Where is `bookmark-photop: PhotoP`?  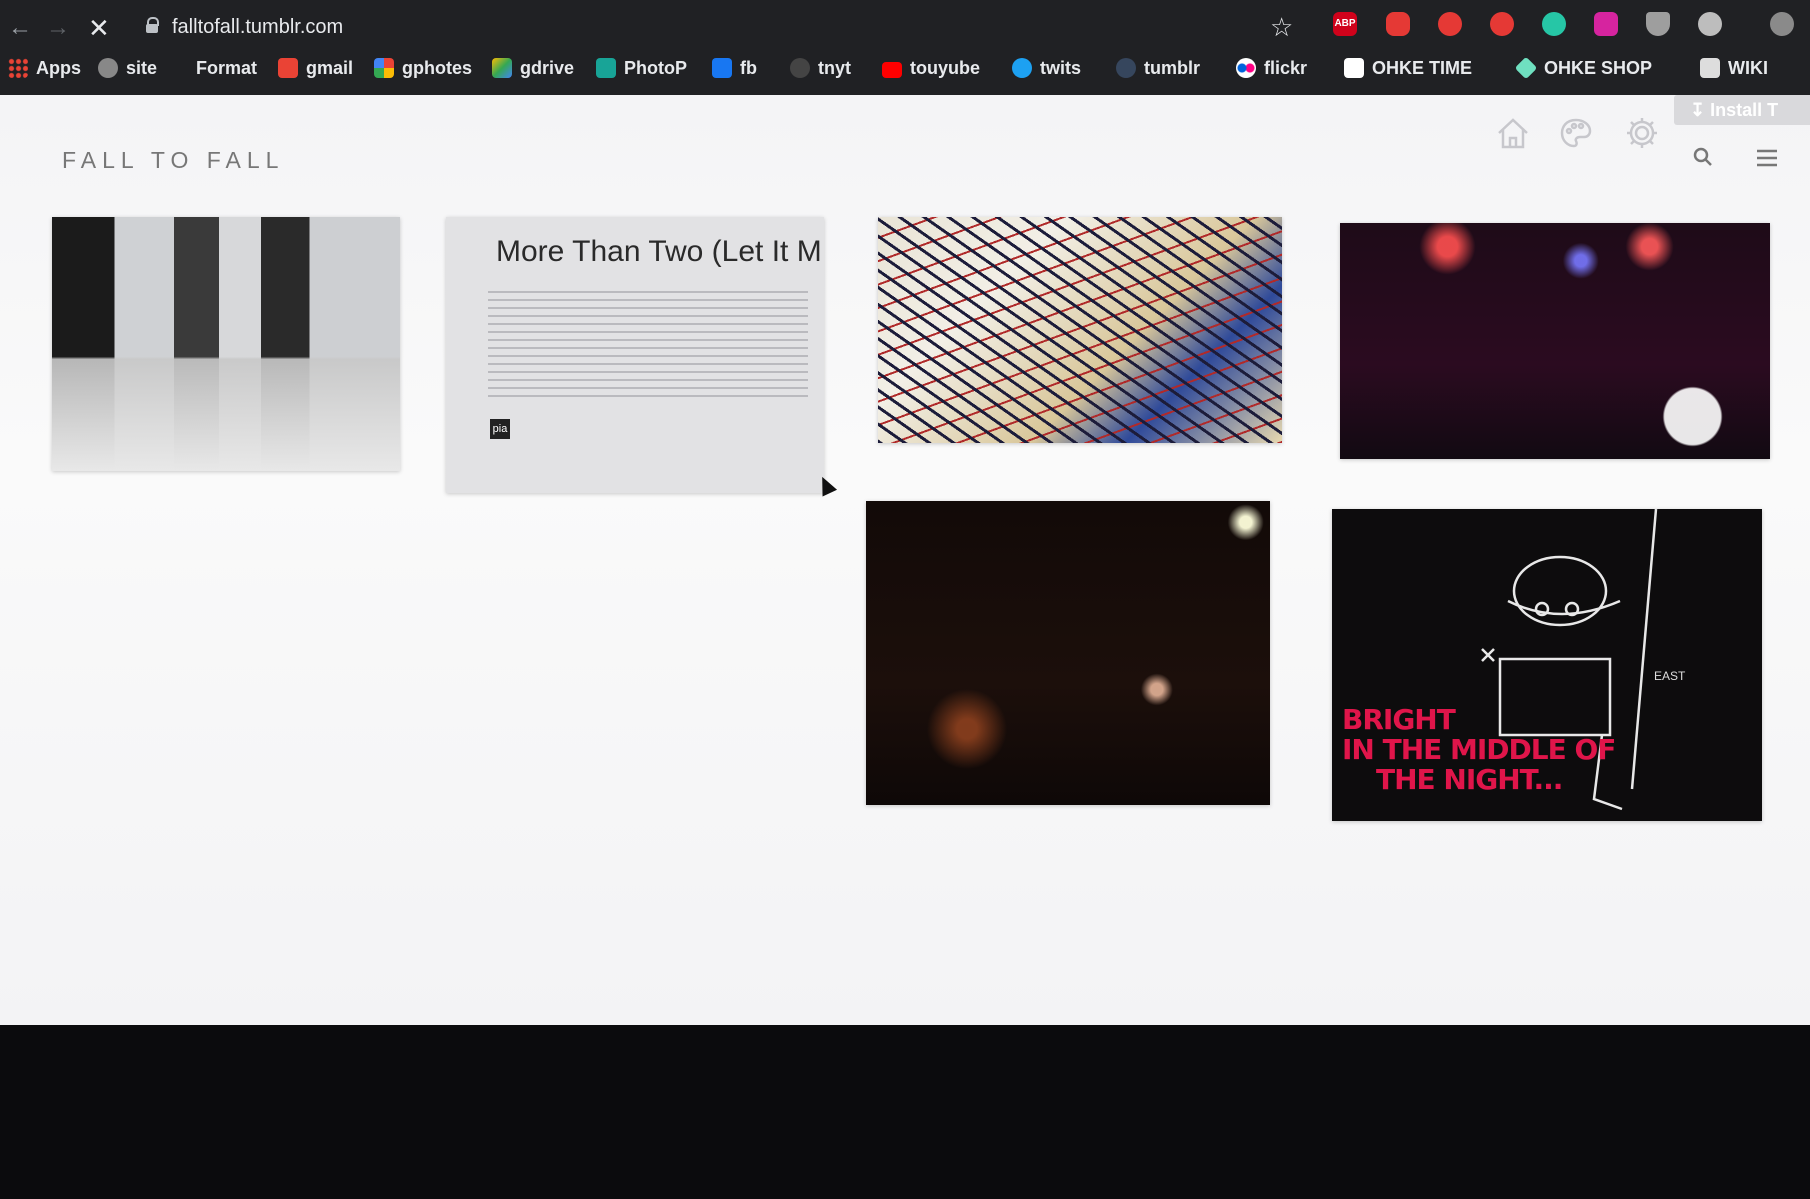
bookmark-photop: PhotoP is located at coordinates (641, 68).